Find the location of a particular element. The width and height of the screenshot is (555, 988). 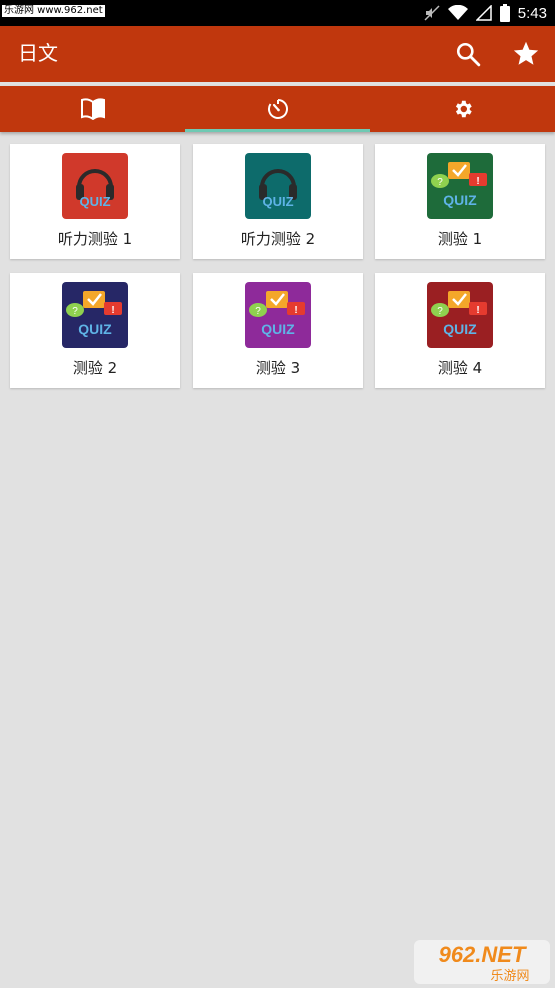

battery-icon is located at coordinates (504, 13).